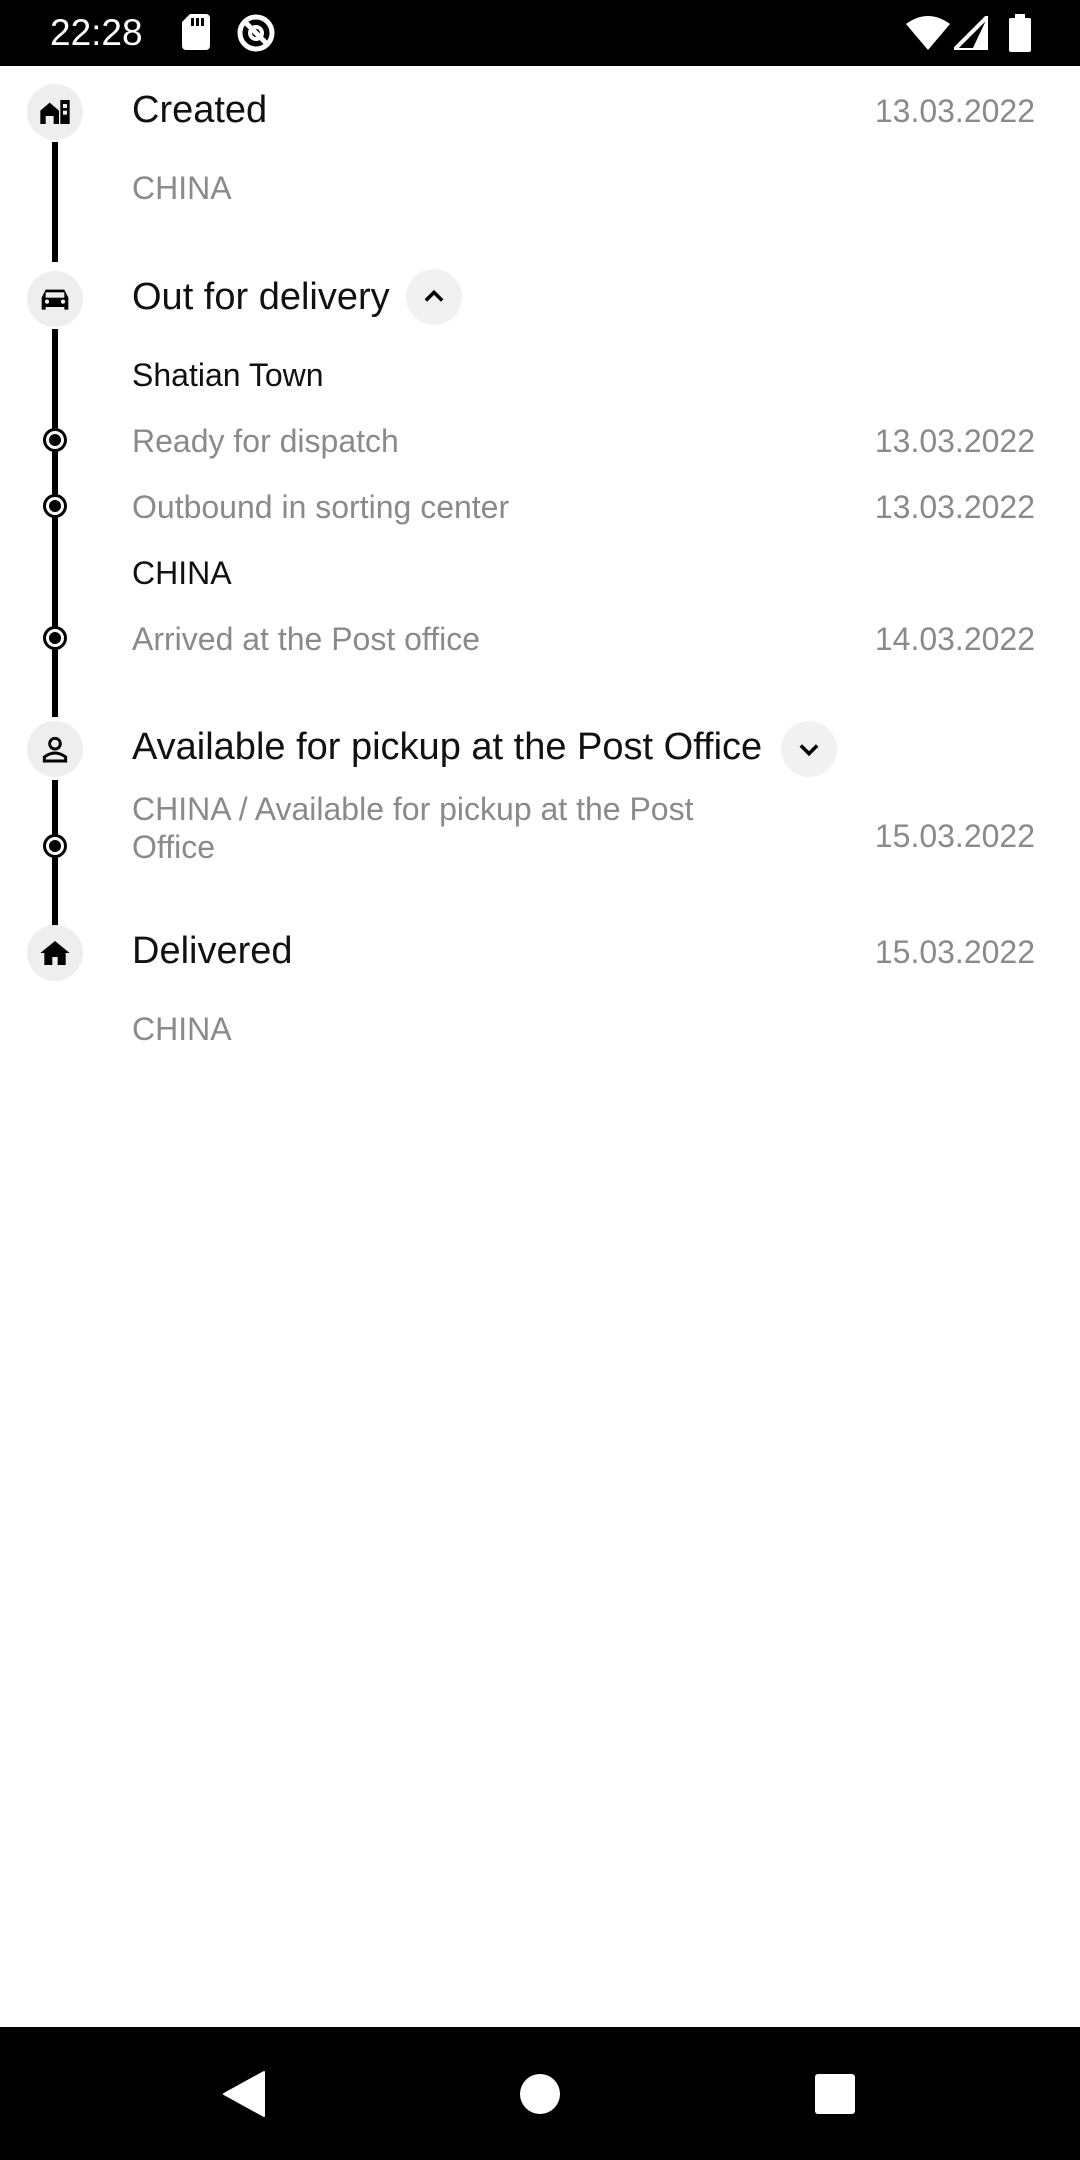 Image resolution: width=1080 pixels, height=2160 pixels. Describe the element at coordinates (954, 952) in the screenshot. I see `stage-date-delivered: 15.03.2022` at that location.